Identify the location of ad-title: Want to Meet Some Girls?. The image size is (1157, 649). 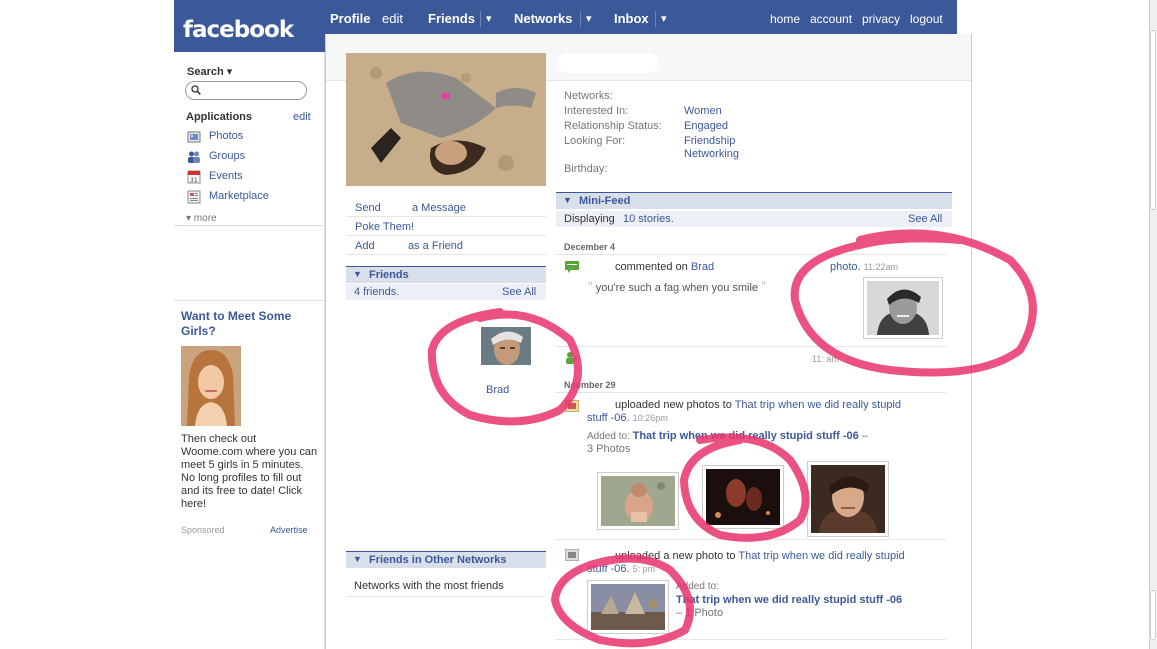
(248, 324).